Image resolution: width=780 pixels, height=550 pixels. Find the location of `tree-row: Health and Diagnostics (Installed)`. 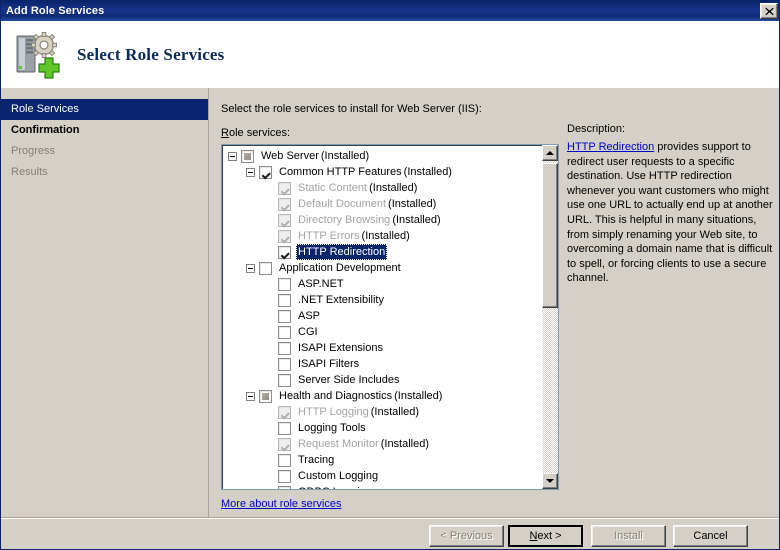

tree-row: Health and Diagnostics (Installed) is located at coordinates (382, 396).